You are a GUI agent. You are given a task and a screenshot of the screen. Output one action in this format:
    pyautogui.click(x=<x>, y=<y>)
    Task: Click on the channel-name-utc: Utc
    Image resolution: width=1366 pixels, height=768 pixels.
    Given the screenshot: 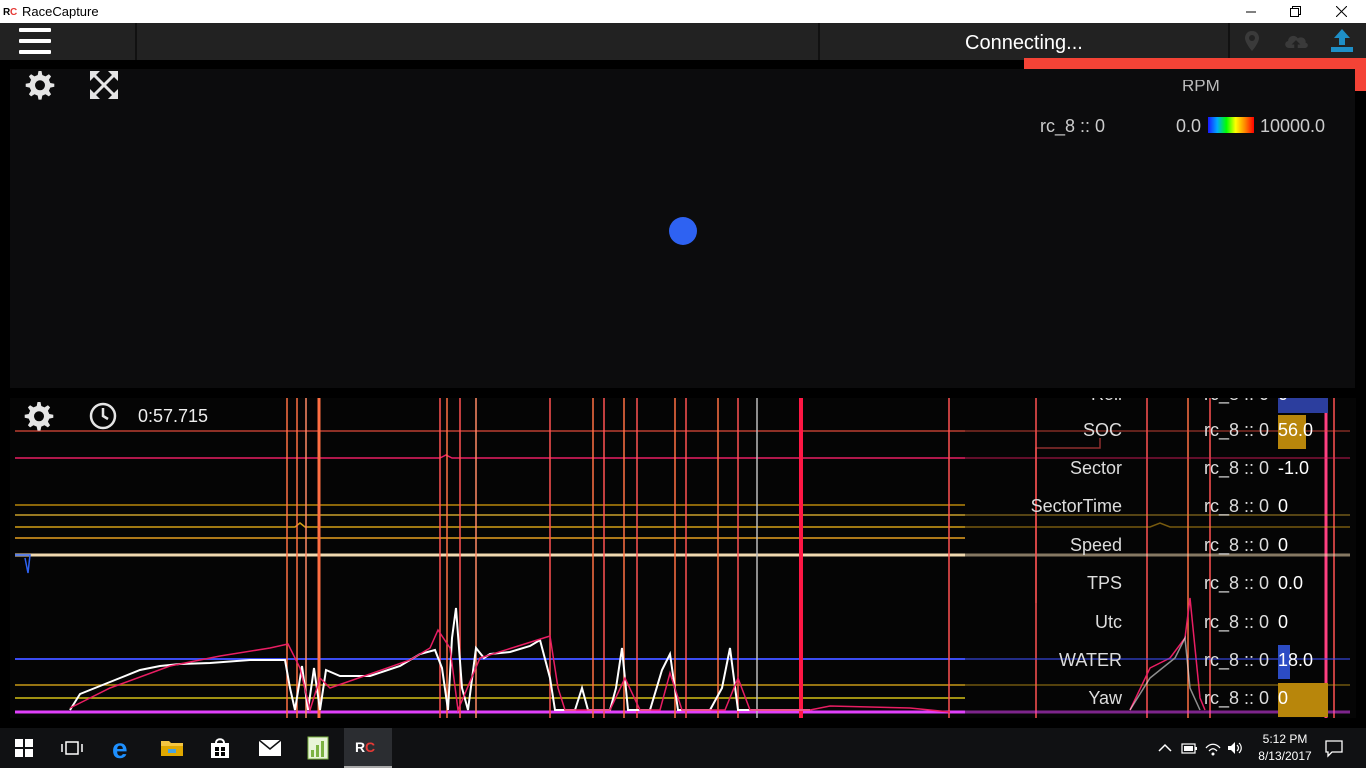 What is the action you would take?
    pyautogui.click(x=1016, y=622)
    